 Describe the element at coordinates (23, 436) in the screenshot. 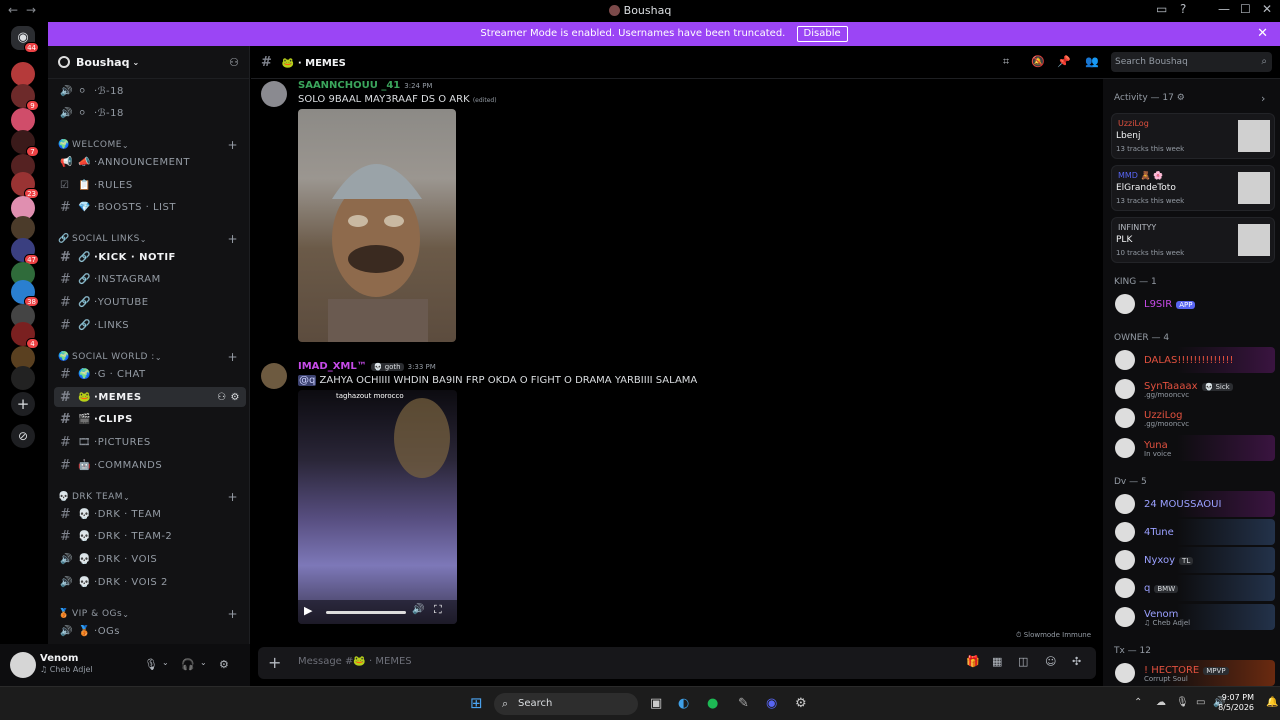

I see `discover-icon: ⊘` at that location.